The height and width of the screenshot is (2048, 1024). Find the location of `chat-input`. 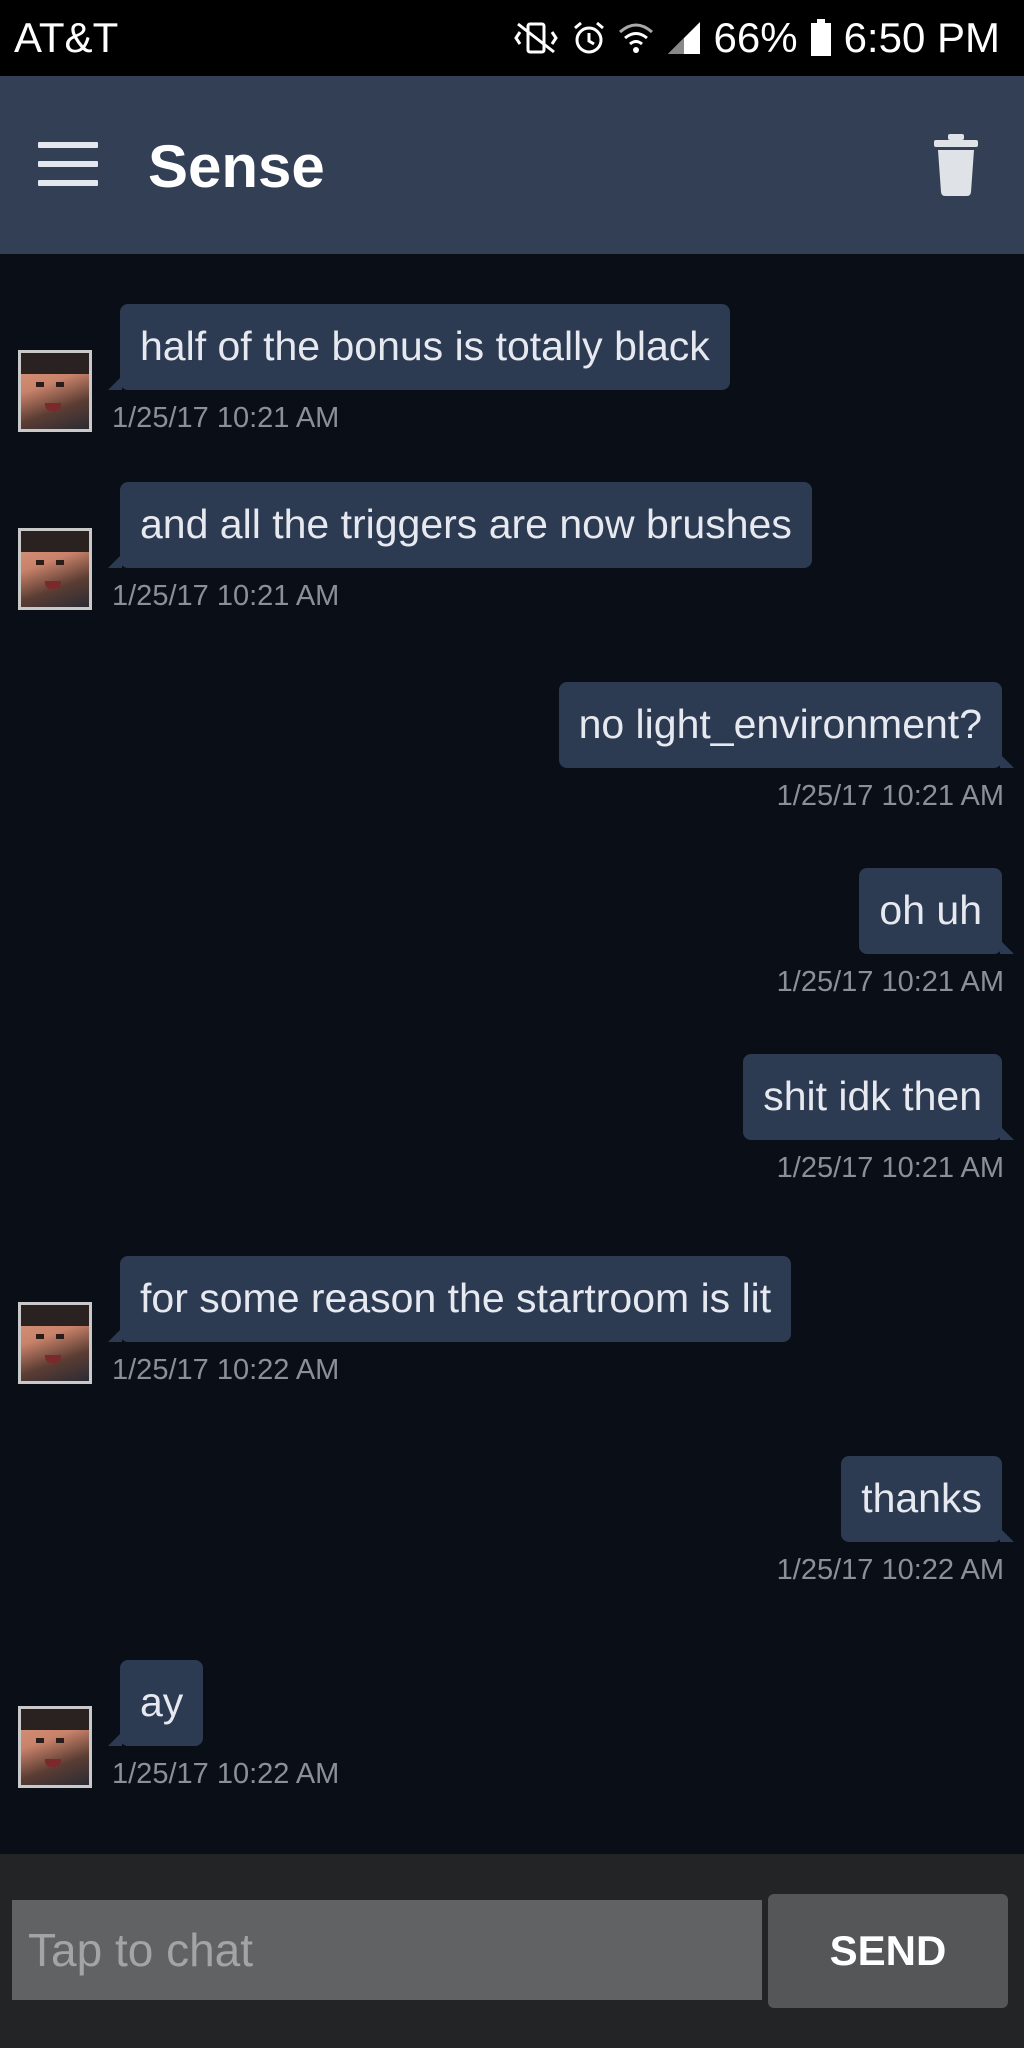

chat-input is located at coordinates (387, 1950).